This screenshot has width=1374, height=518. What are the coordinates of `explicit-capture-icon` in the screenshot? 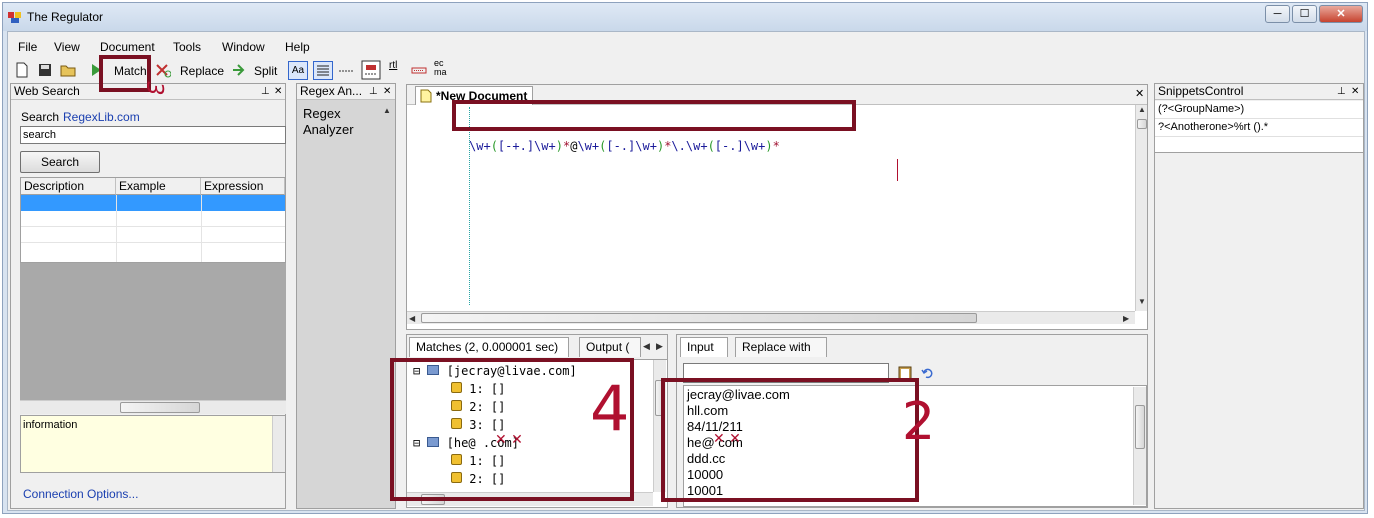 It's located at (371, 70).